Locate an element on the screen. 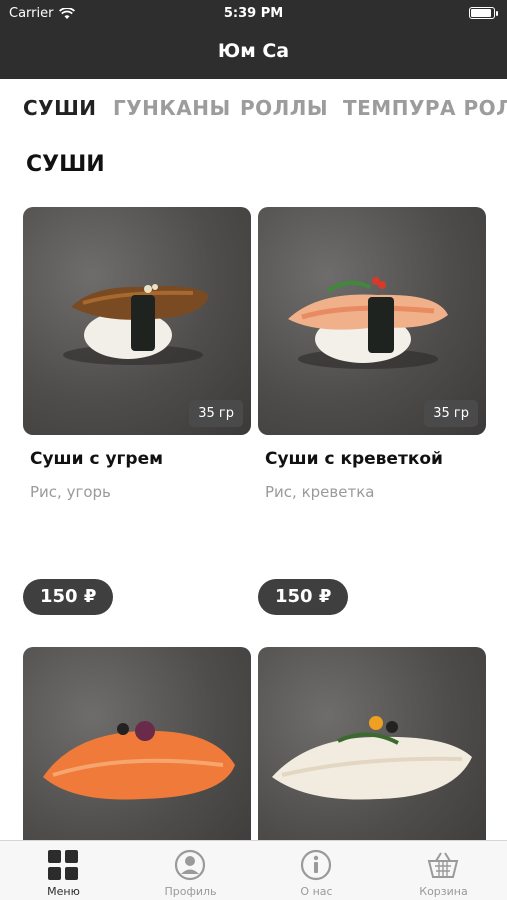  navigation-header: Carrier 5:39 PM Юм Са is located at coordinates (253, 39).